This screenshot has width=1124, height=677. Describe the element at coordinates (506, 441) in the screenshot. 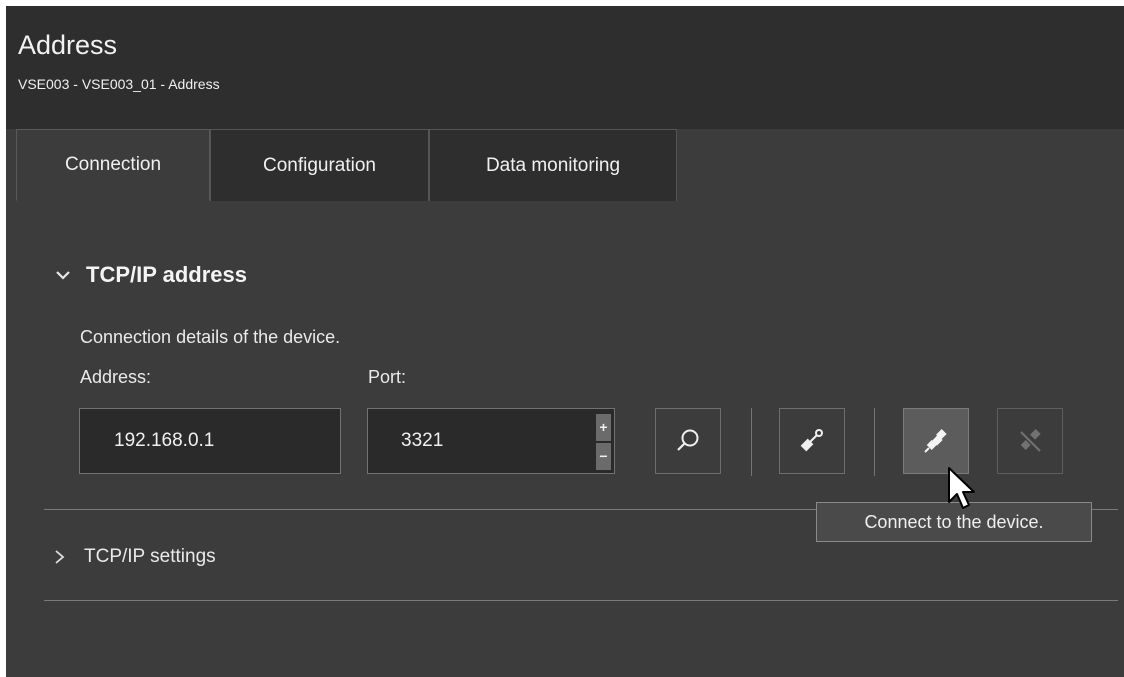

I see `port-input` at that location.